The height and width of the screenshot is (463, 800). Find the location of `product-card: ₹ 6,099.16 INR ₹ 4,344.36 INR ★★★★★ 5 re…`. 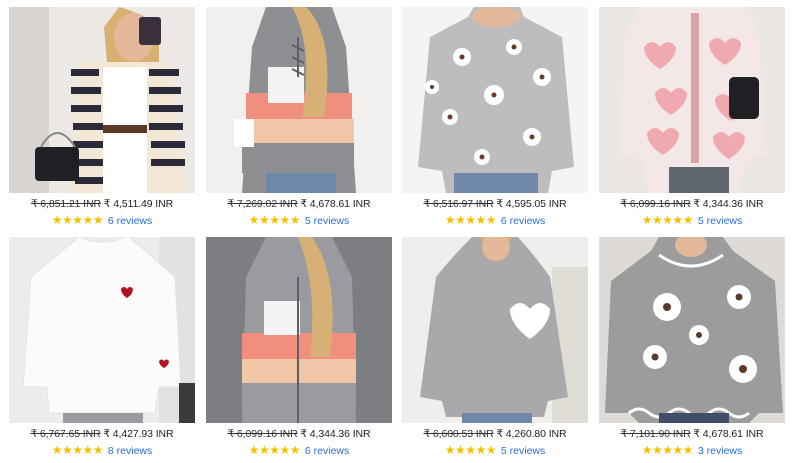

product-card: ₹ 6,099.16 INR ₹ 4,344.36 INR ★★★★★ 5 re… is located at coordinates (692, 117).